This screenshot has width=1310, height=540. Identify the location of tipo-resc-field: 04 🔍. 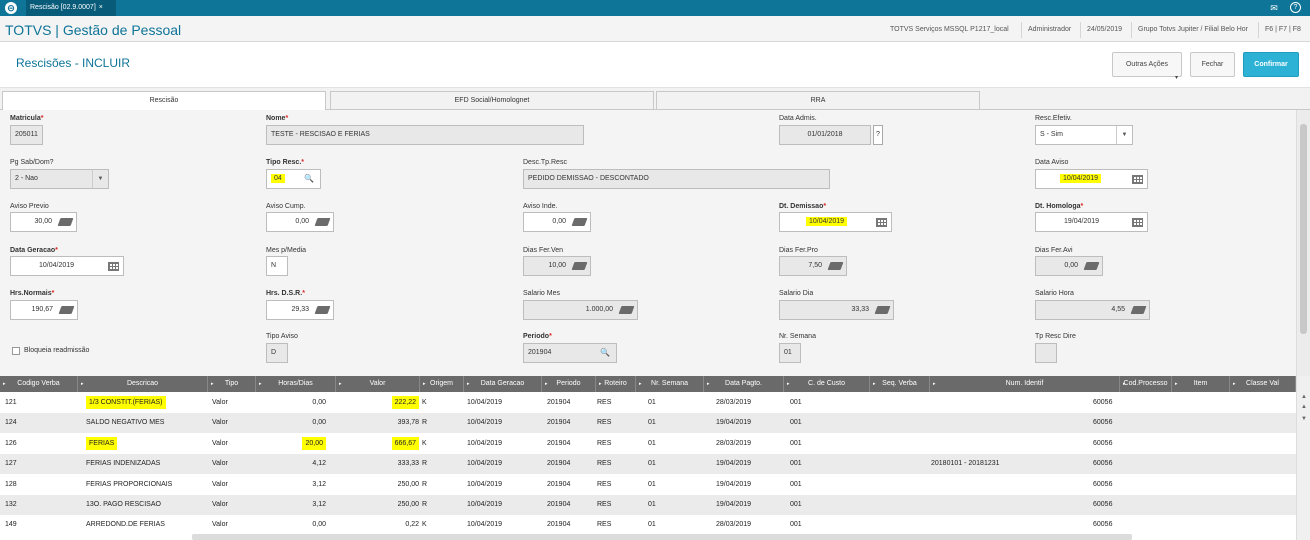
(293, 179).